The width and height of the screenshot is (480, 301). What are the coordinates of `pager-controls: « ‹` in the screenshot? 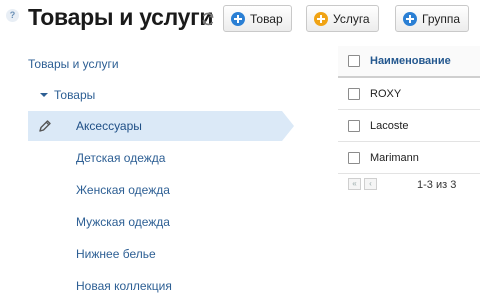 It's located at (364, 184).